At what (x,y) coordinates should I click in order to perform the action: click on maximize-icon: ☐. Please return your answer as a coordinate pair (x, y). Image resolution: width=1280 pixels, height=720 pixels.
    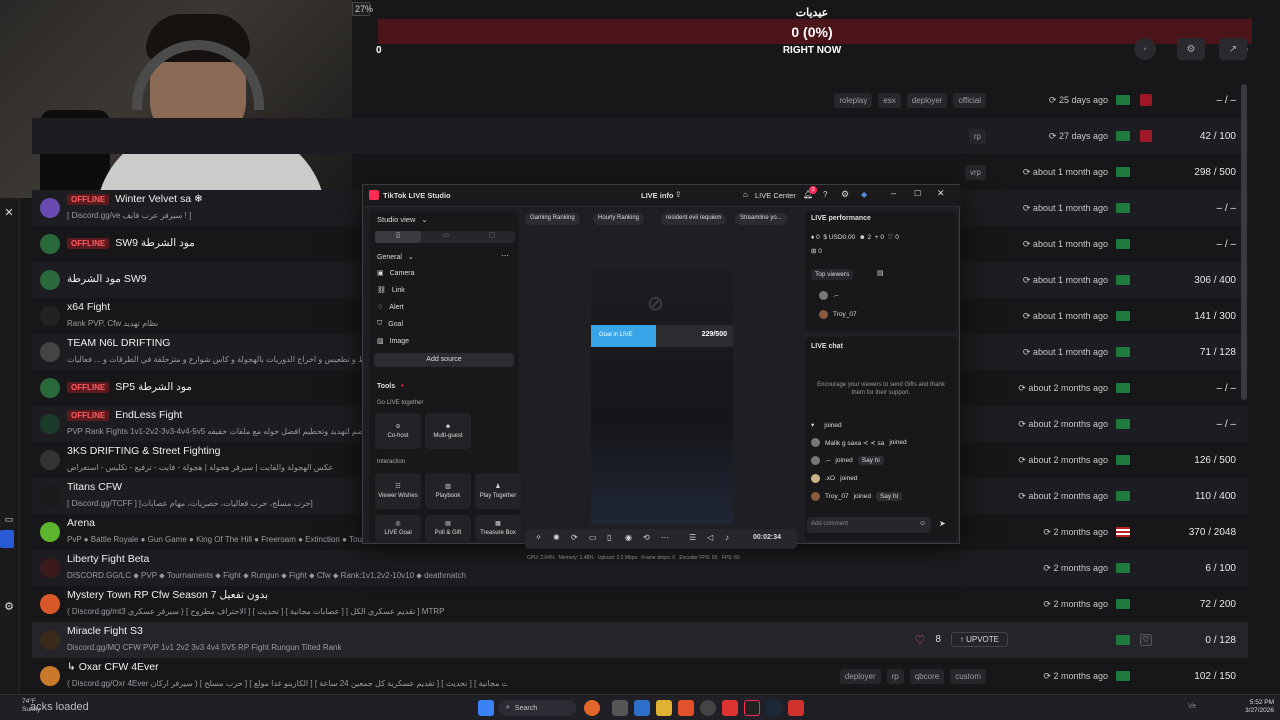
    Looking at the image, I should click on (917, 193).